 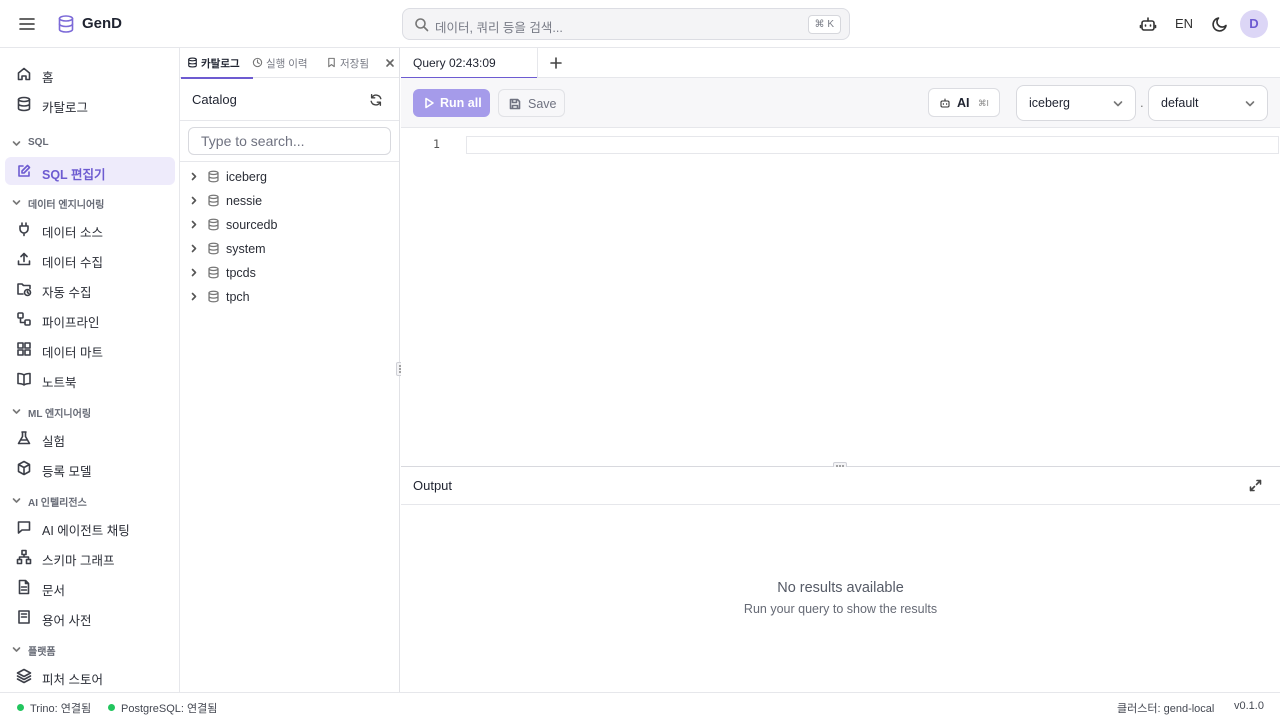 I want to click on tree-node-catalog: tpcds, so click(x=290, y=273).